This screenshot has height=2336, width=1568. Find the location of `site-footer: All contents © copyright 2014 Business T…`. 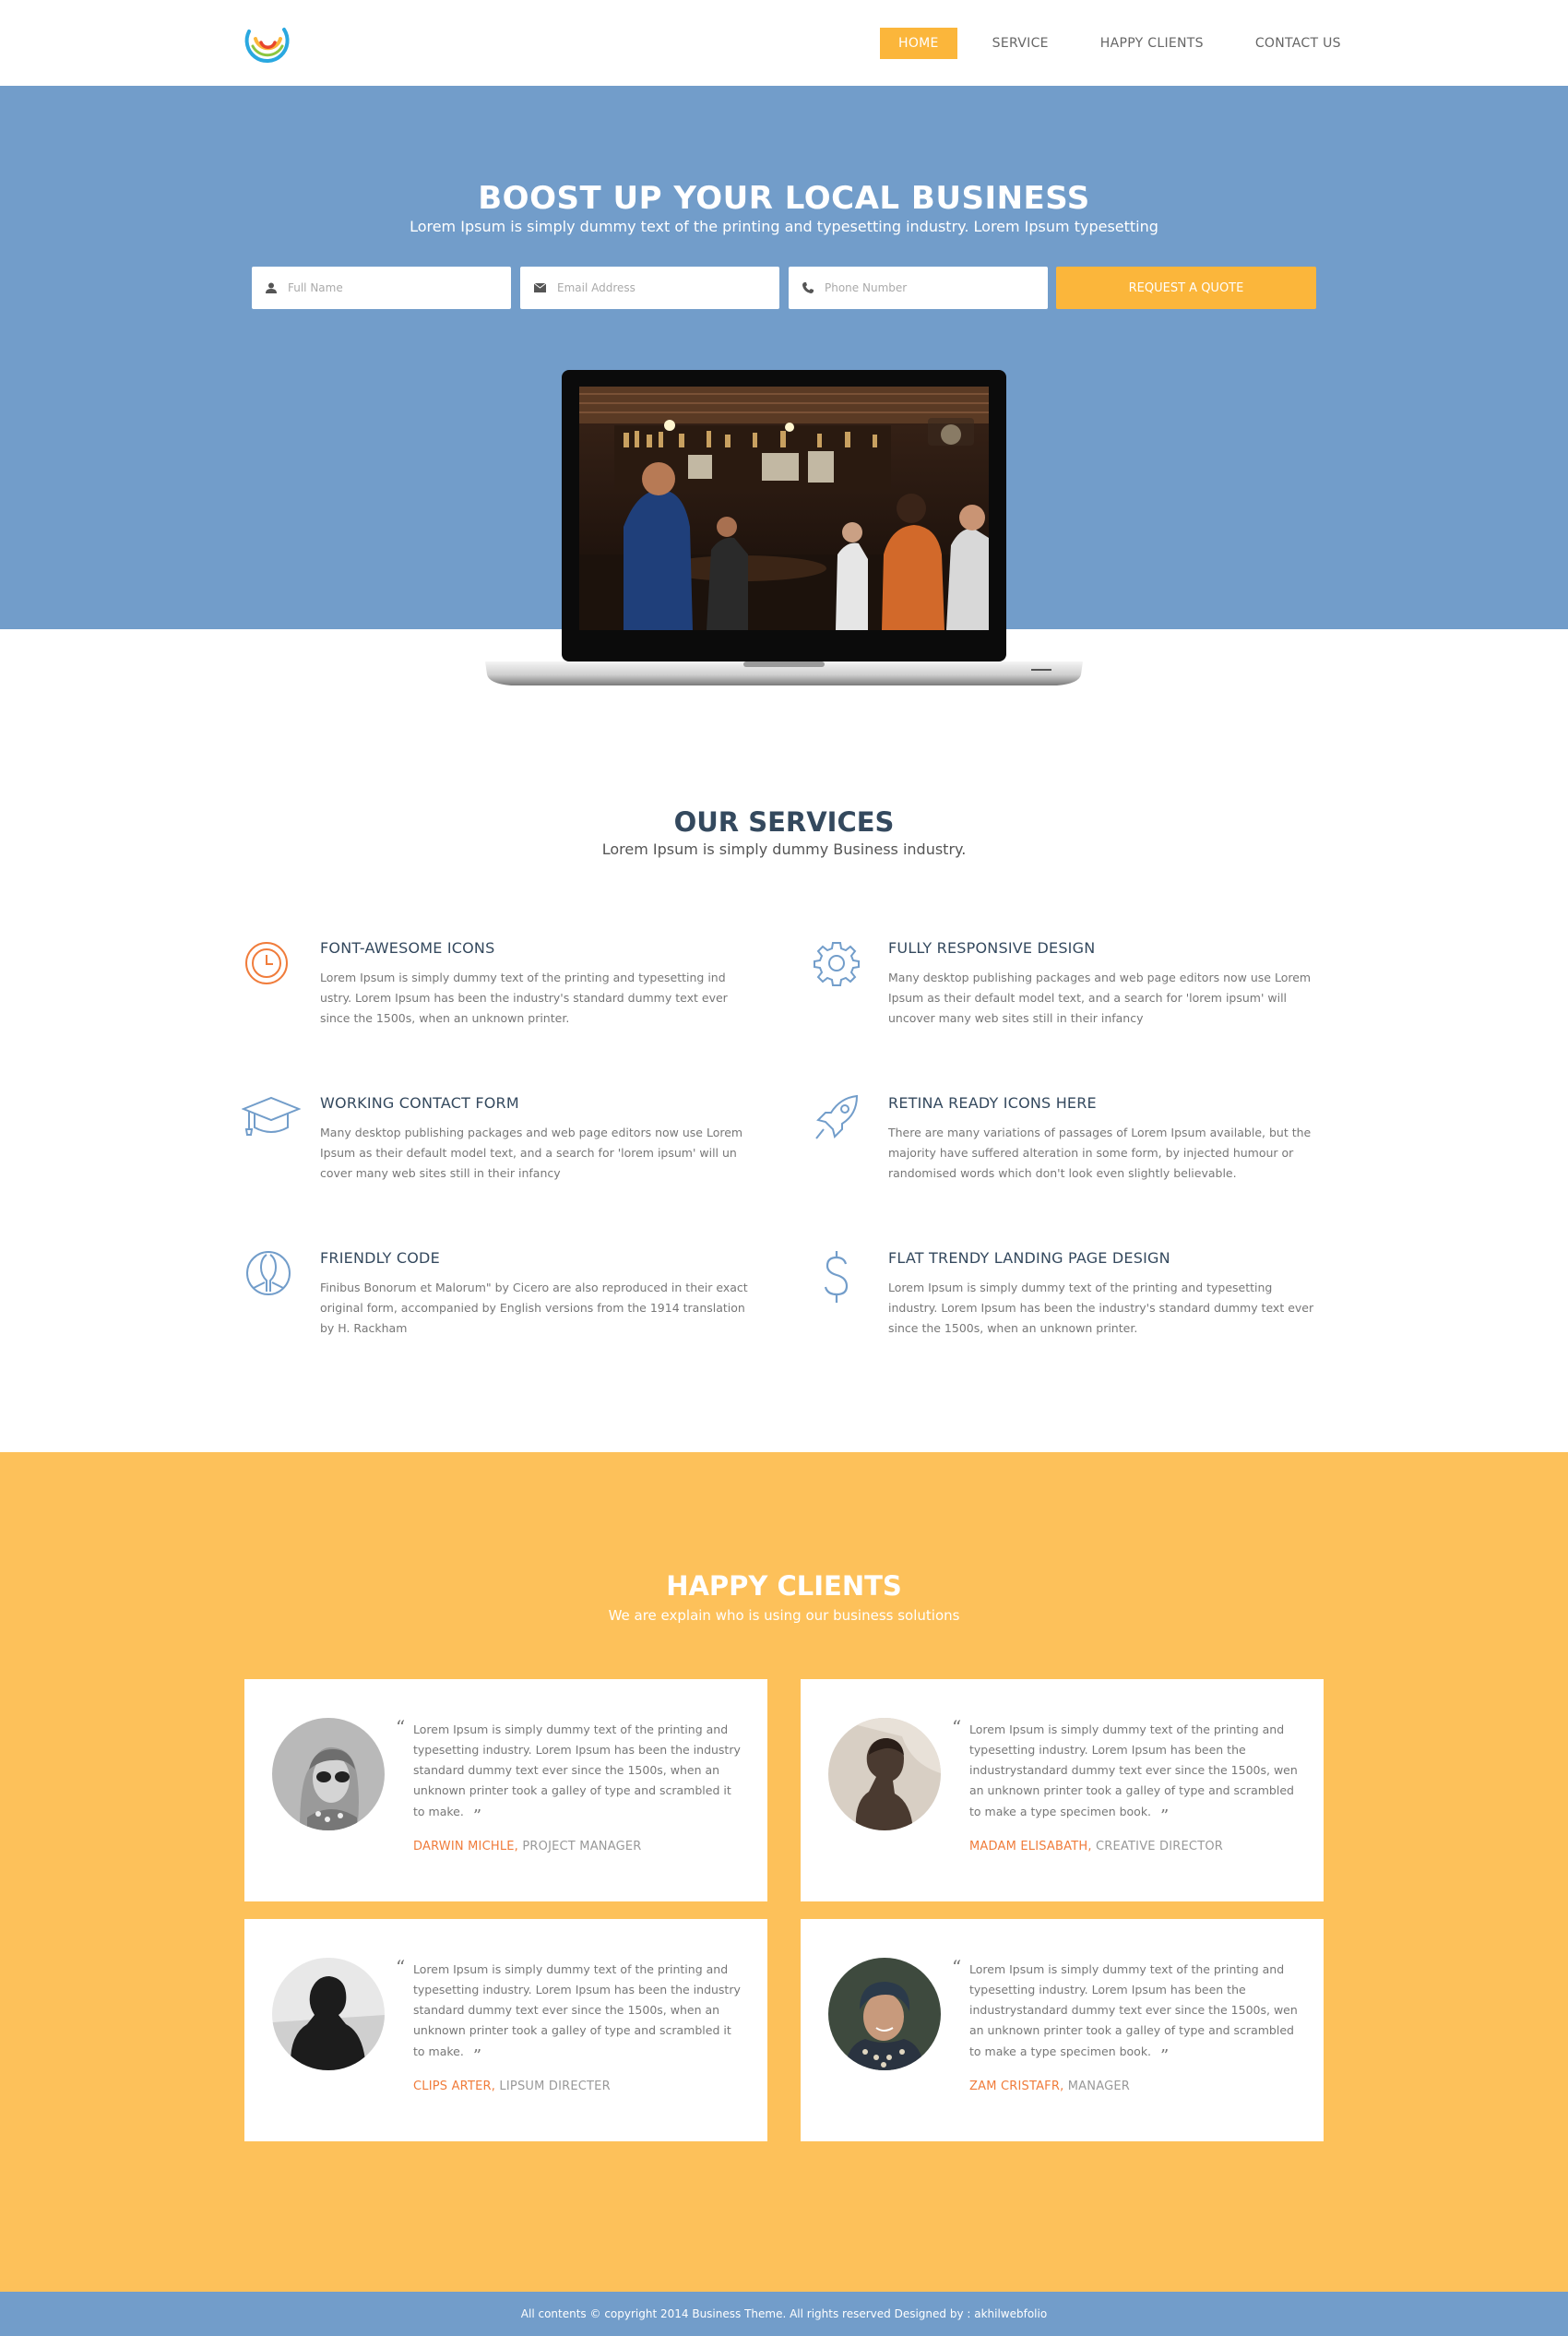

site-footer: All contents © copyright 2014 Business T… is located at coordinates (784, 2314).